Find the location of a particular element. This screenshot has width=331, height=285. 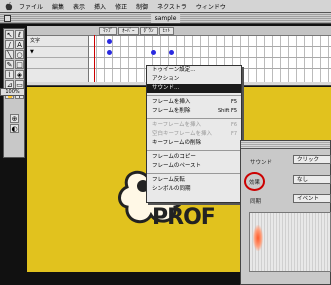

layer-row-text: 文字 is located at coordinates (57, 41).